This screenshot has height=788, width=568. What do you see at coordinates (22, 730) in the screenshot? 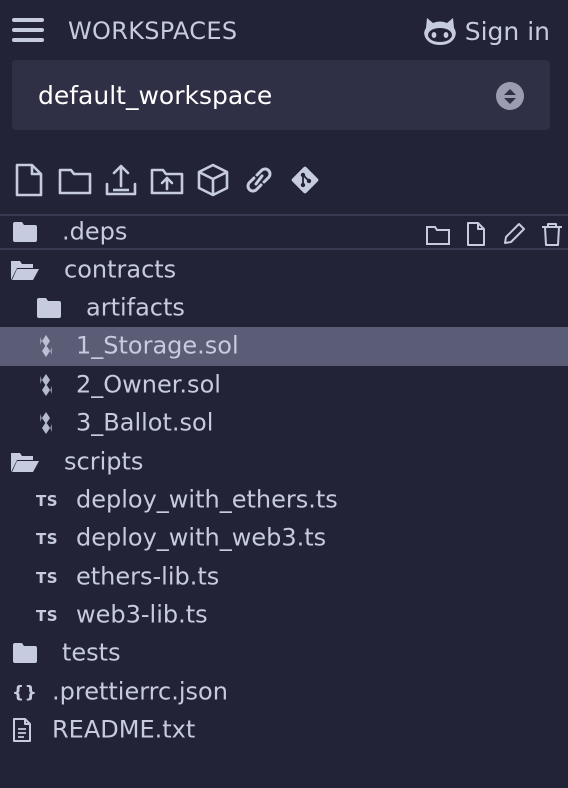
I see `text-file-icon` at bounding box center [22, 730].